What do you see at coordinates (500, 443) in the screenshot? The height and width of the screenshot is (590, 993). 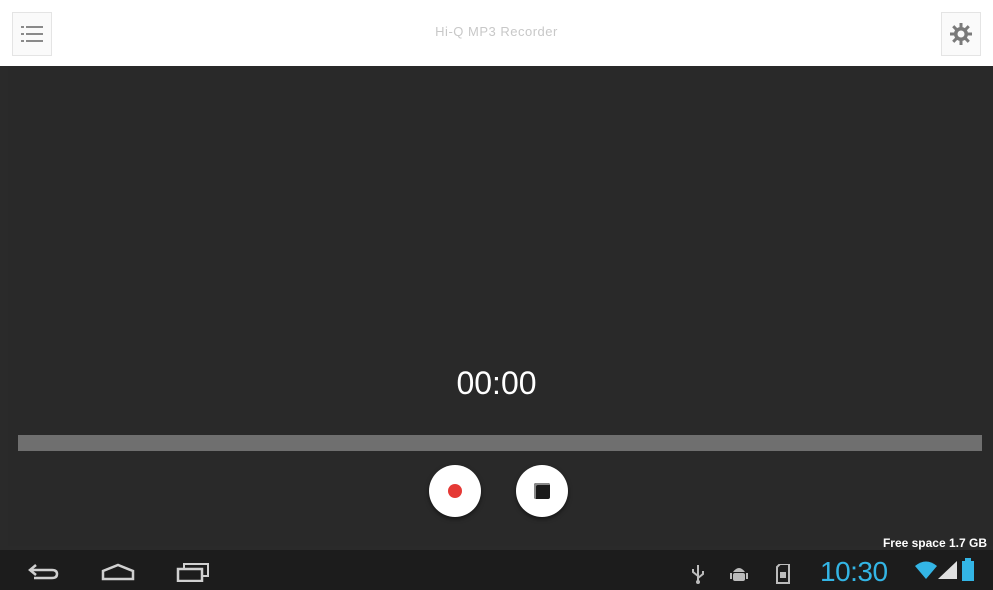 I see `recording-progress-bar` at bounding box center [500, 443].